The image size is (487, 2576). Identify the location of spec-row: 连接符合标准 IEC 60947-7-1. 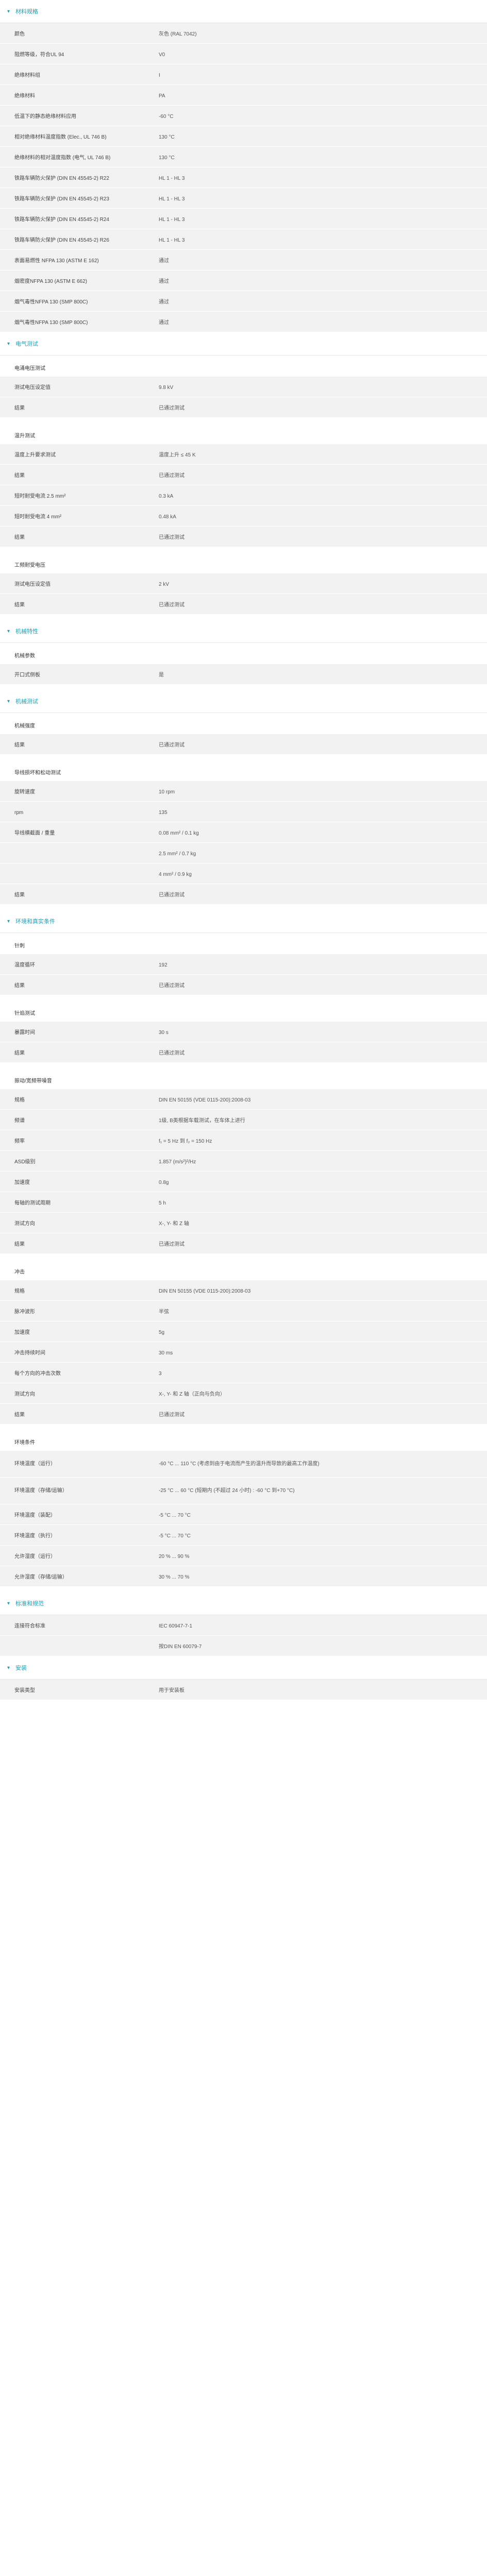
(243, 1625).